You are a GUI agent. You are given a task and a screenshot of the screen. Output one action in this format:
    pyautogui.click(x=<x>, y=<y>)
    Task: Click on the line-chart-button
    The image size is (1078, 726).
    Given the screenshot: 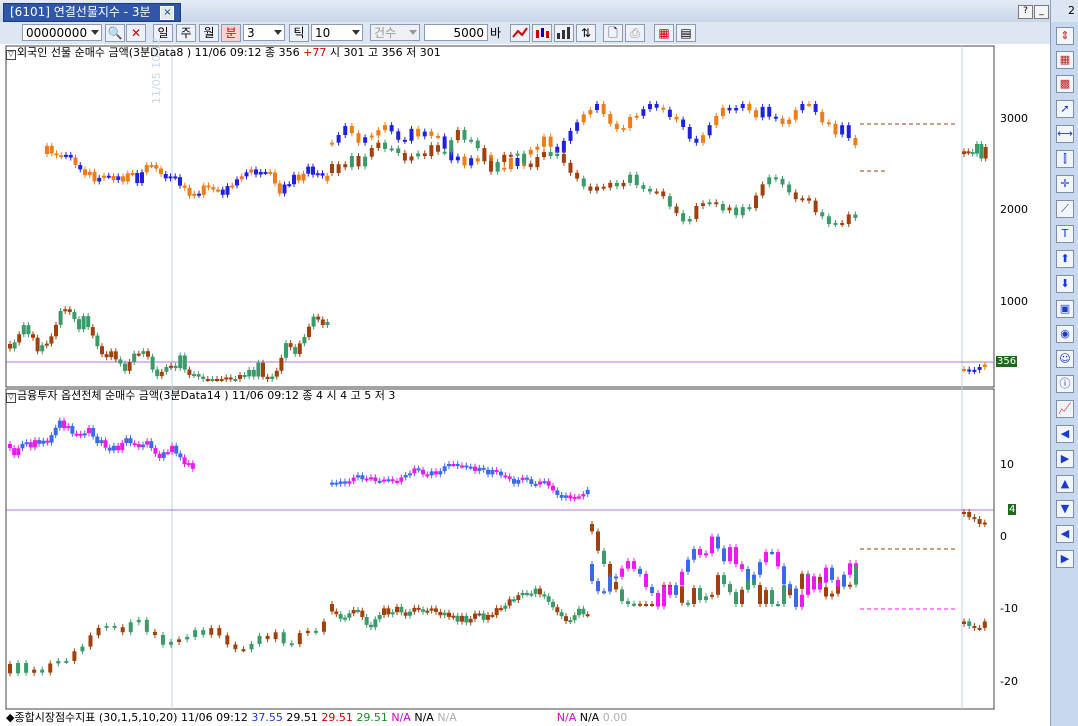 What is the action you would take?
    pyautogui.click(x=520, y=33)
    